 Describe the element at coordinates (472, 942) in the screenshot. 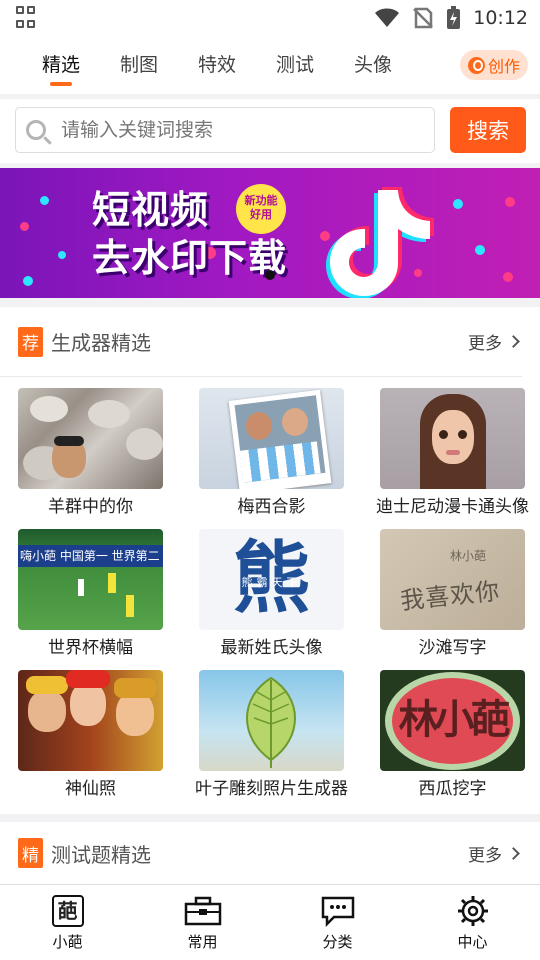

I see `nav-label: 中心` at that location.